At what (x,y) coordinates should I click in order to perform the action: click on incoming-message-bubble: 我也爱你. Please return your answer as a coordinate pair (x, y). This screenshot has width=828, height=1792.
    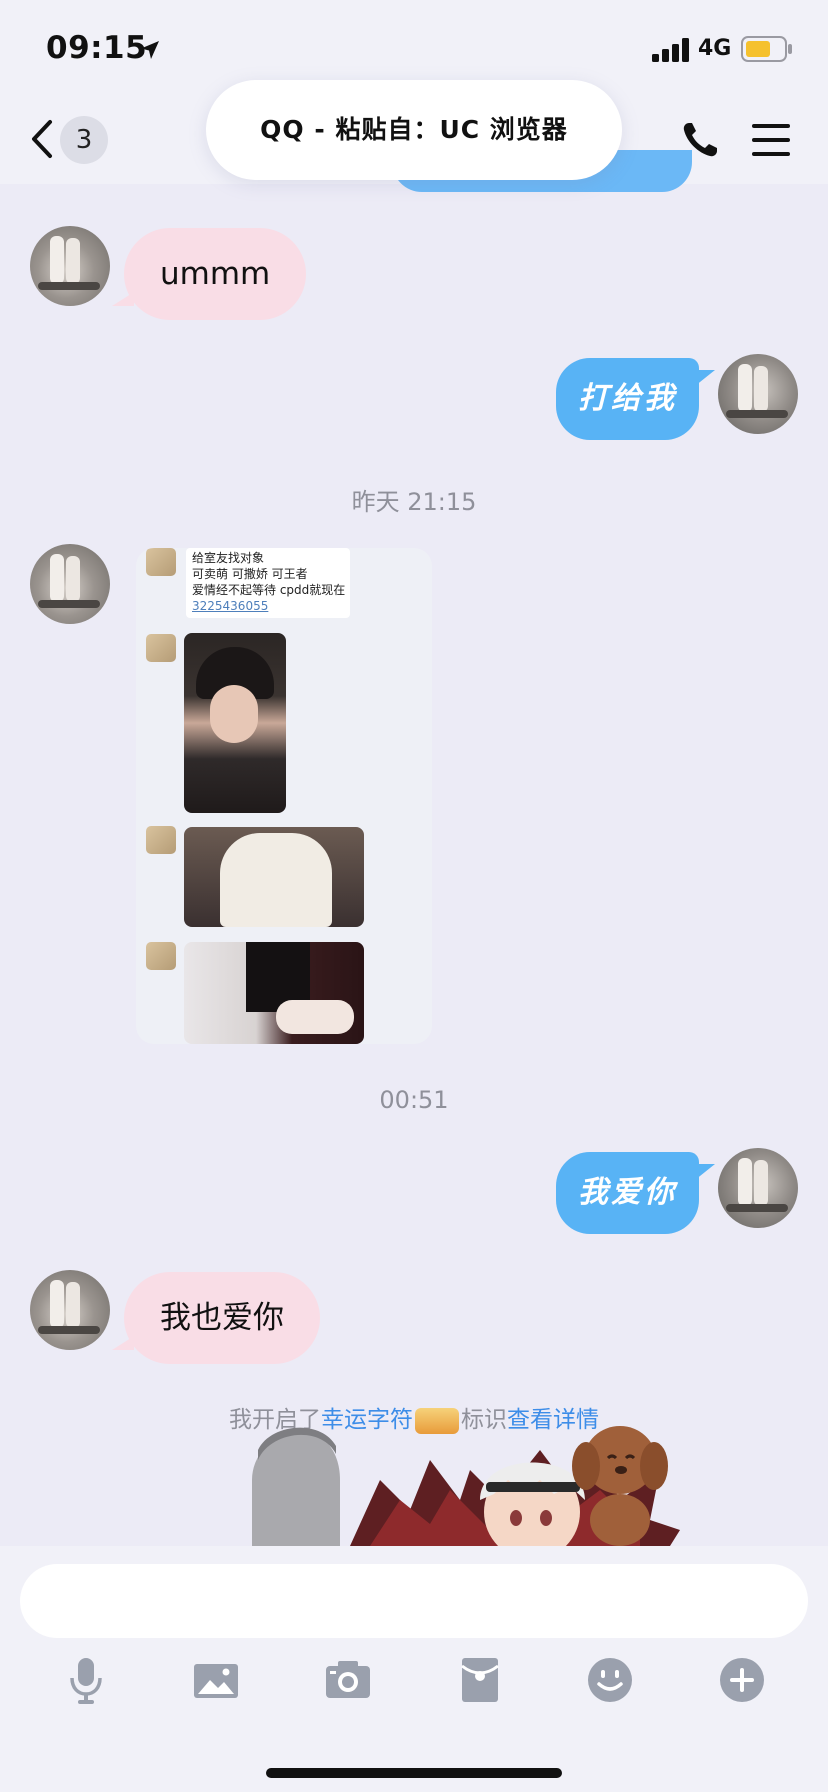
    Looking at the image, I should click on (216, 1318).